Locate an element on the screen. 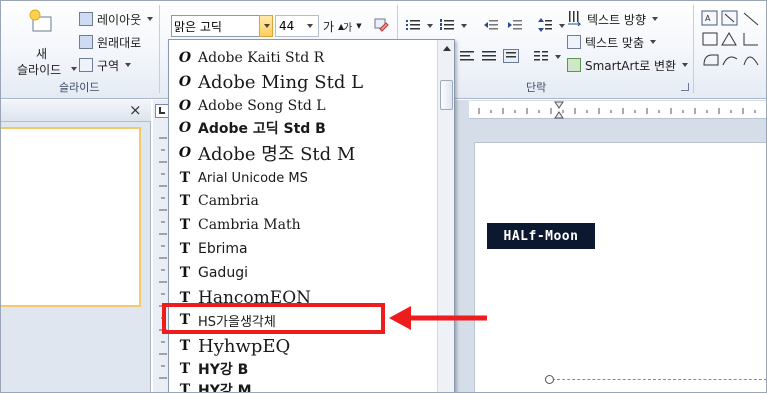 This screenshot has height=393, width=767. font-size-combobox is located at coordinates (297, 26).